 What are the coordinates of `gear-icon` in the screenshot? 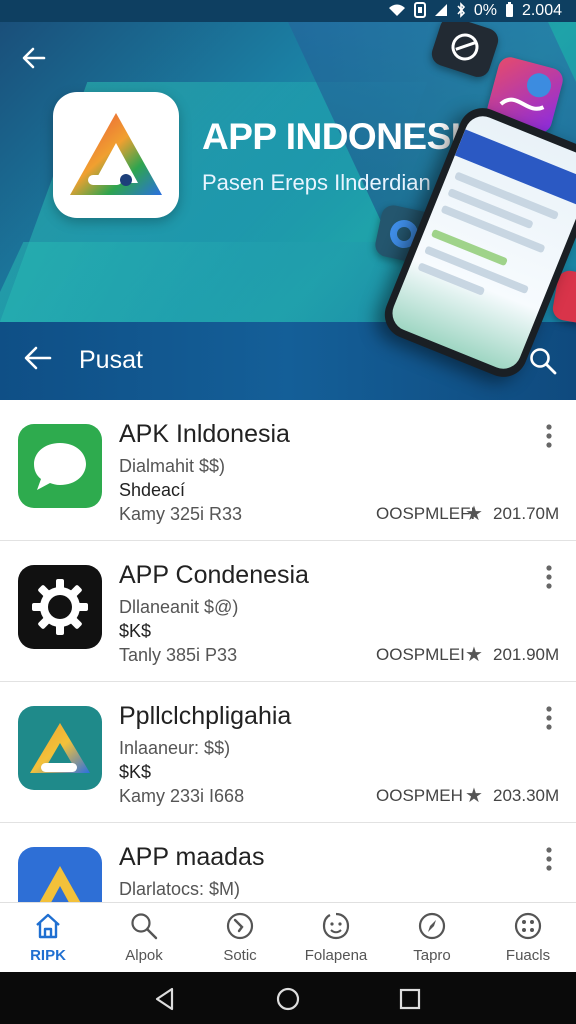 It's located at (60, 607).